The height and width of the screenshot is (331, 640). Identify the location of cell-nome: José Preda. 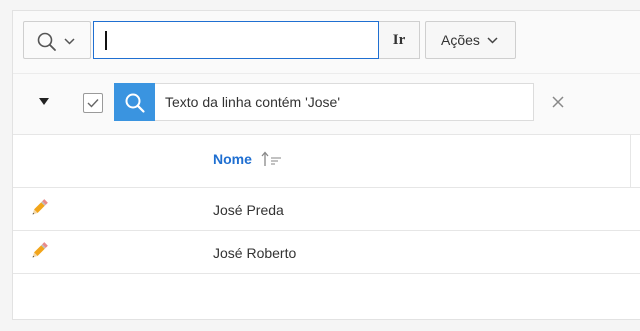
(248, 210).